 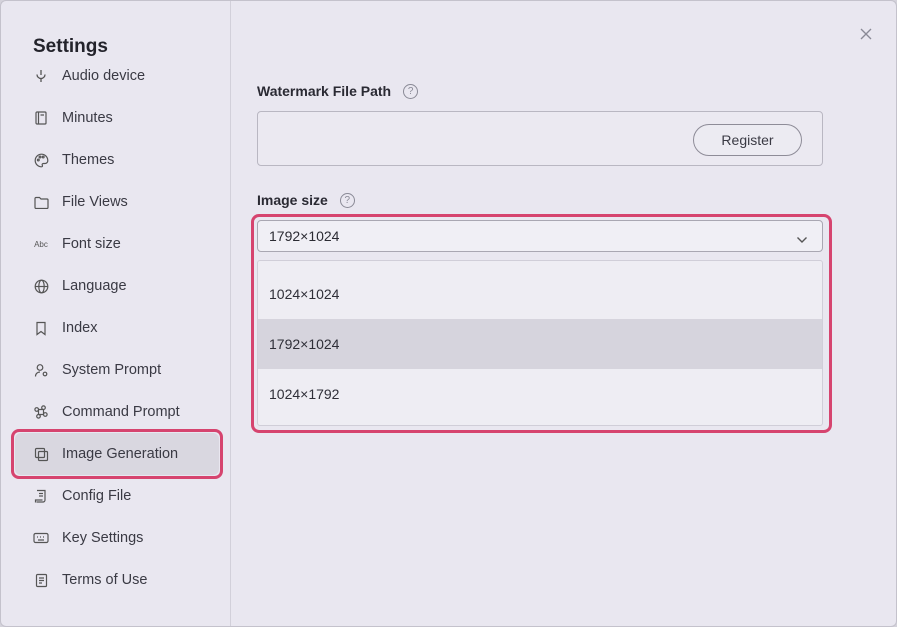 I want to click on image-size-select: 1792×1024, so click(x=540, y=236).